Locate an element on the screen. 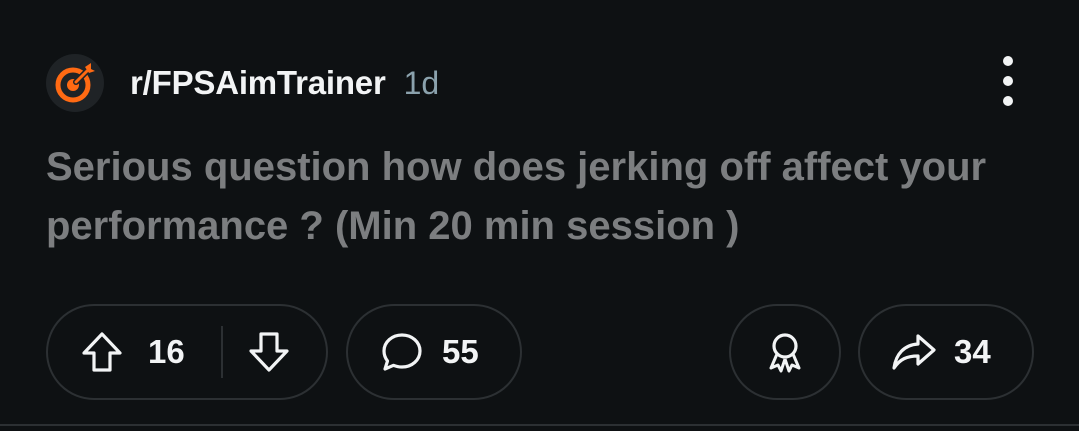  subreddit-avatar is located at coordinates (75, 83).